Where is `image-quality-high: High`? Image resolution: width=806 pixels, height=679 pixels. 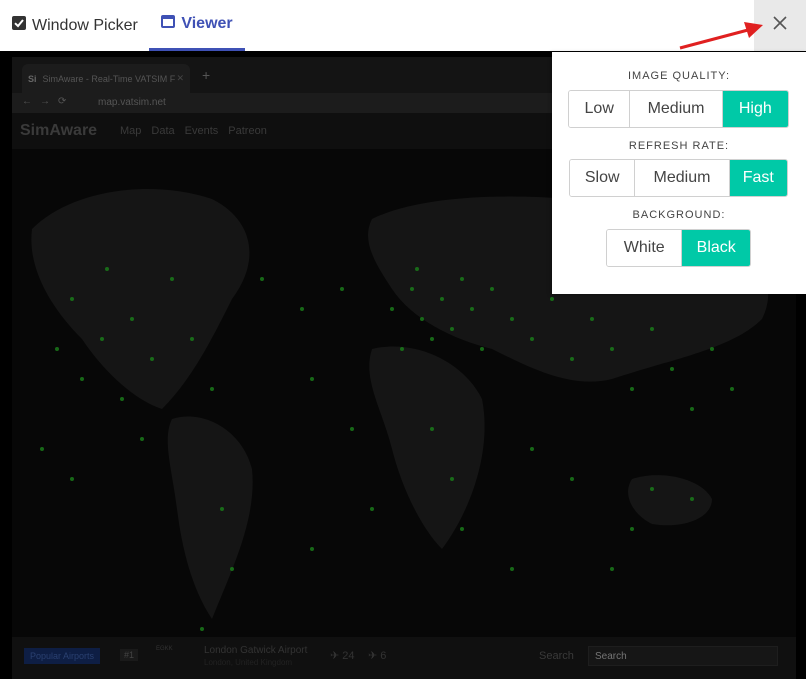
image-quality-high: High is located at coordinates (755, 109).